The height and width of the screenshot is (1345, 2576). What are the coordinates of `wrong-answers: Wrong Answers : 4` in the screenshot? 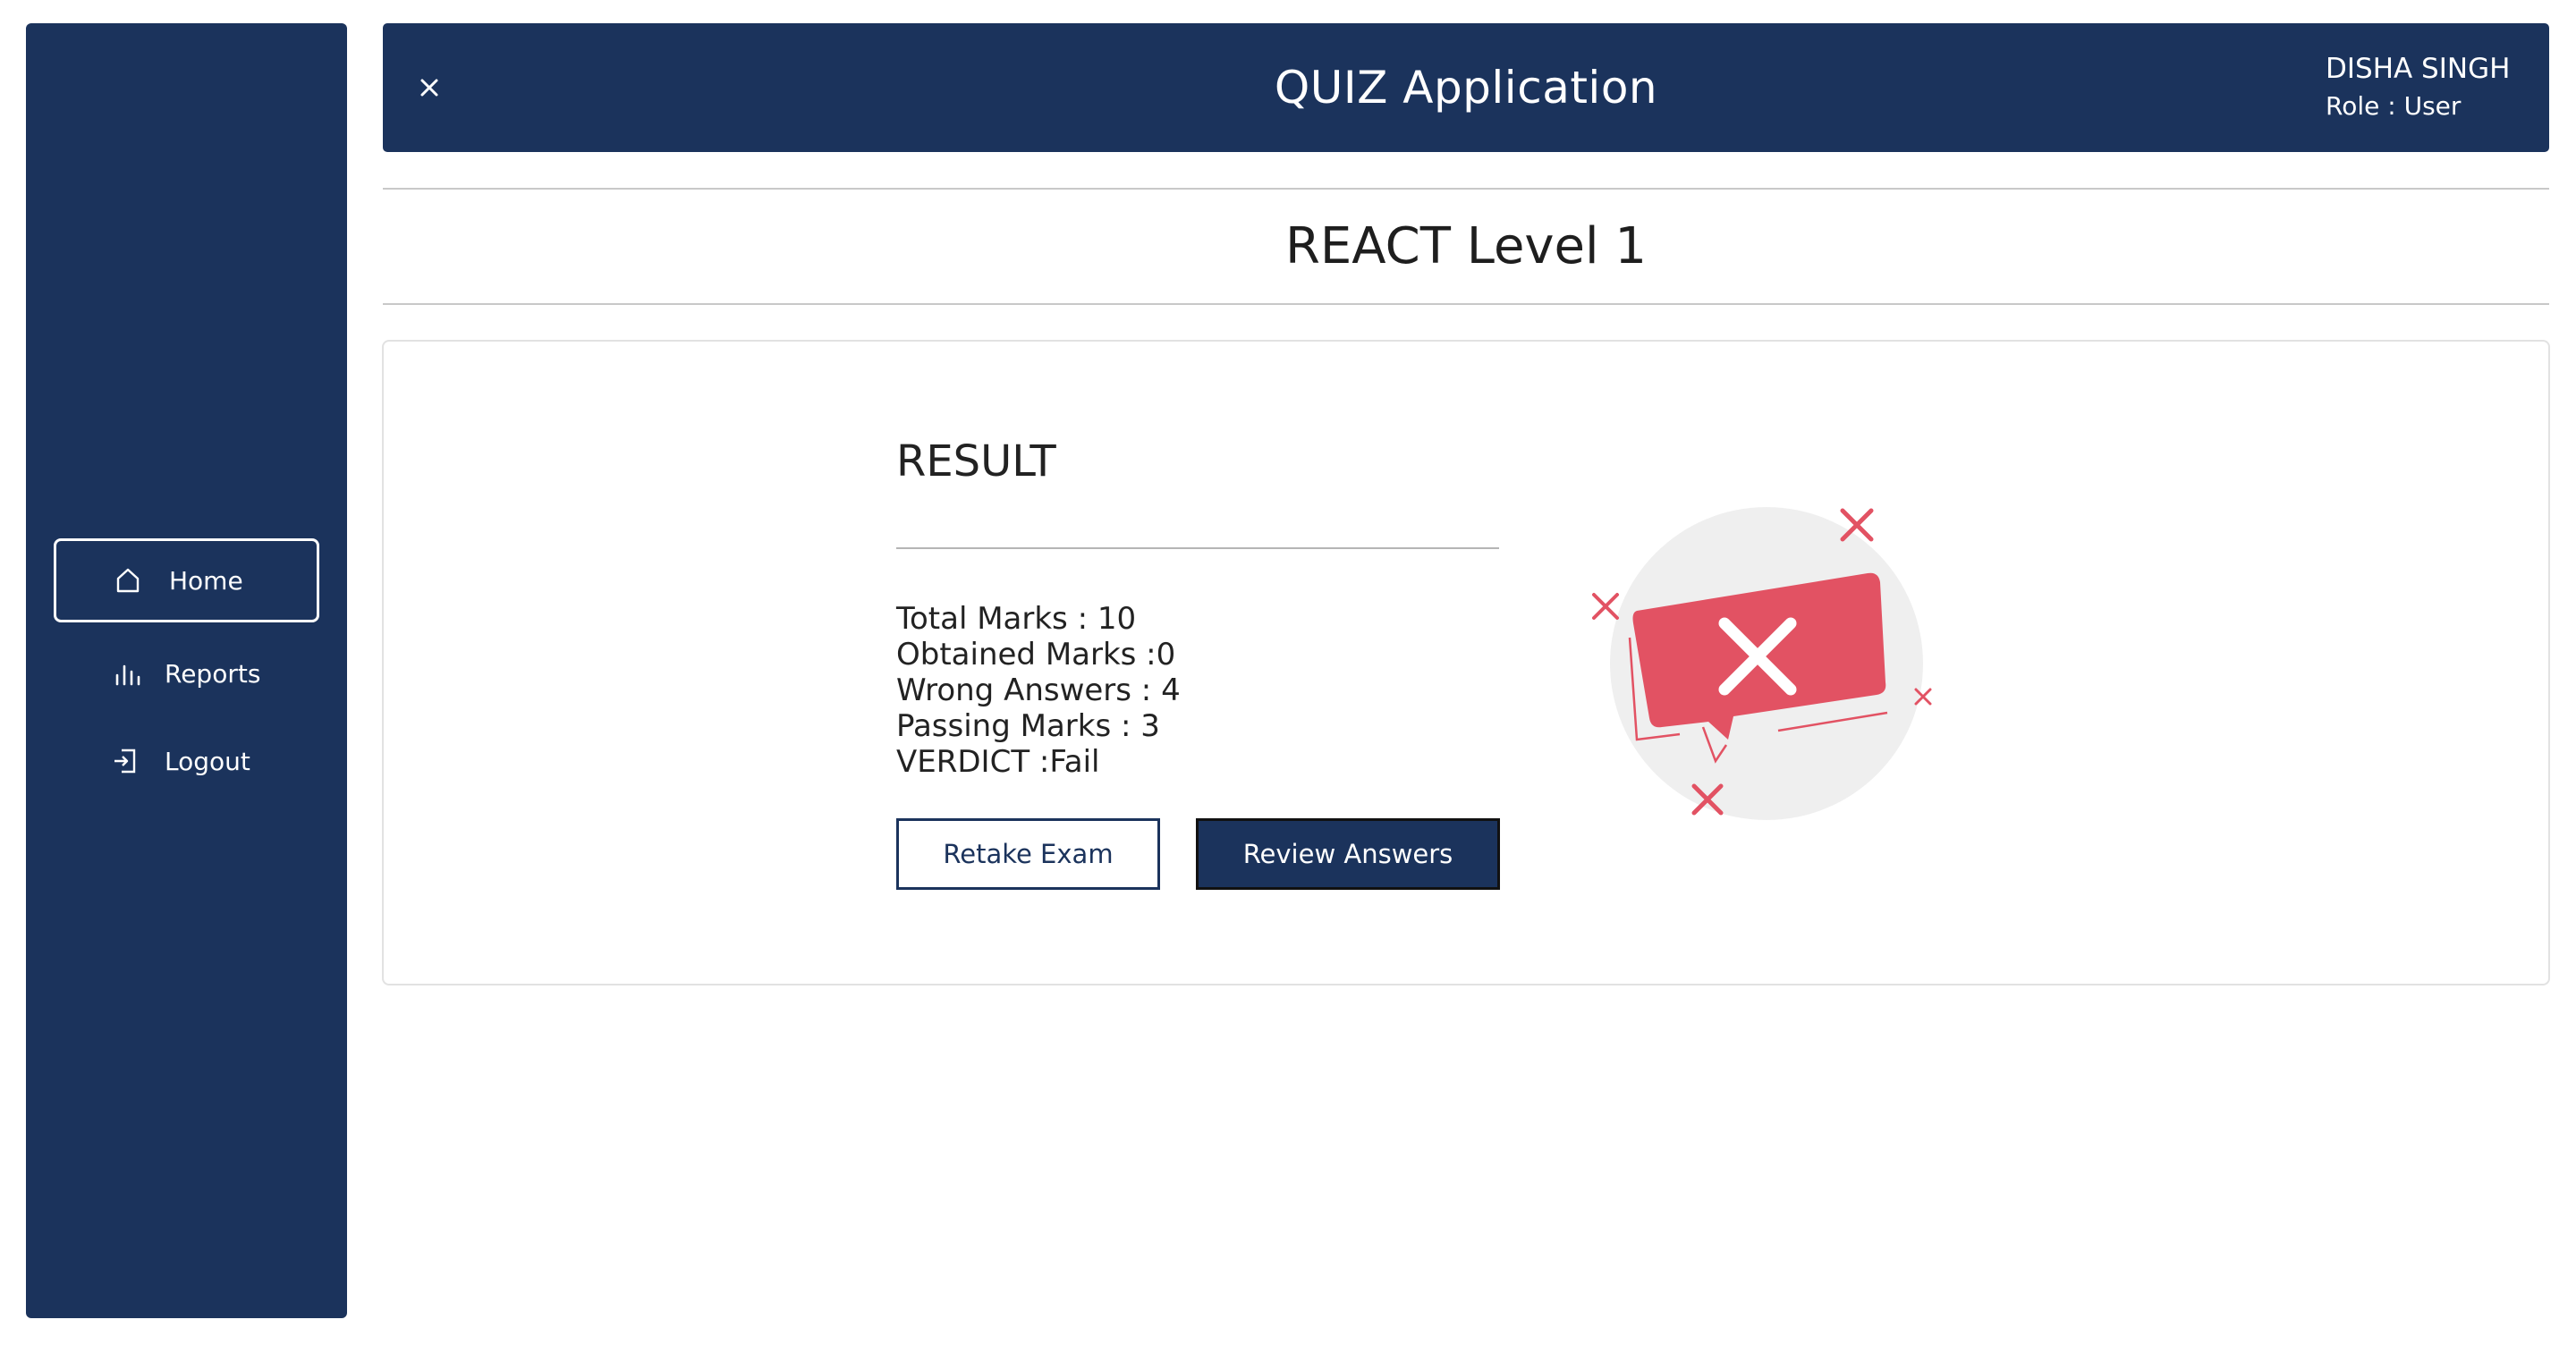 It's located at (1038, 690).